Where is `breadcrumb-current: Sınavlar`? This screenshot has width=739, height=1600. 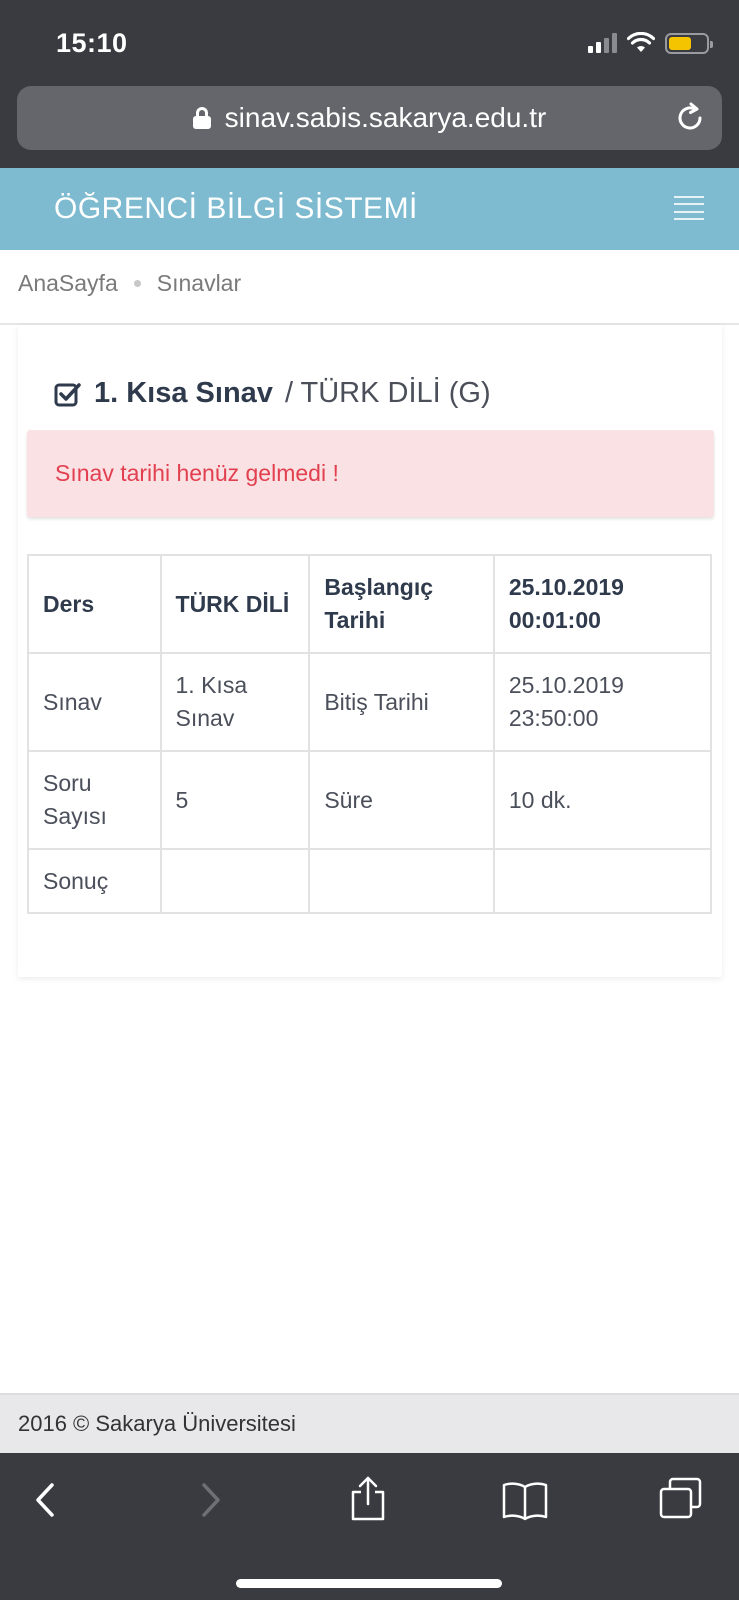 breadcrumb-current: Sınavlar is located at coordinates (199, 283).